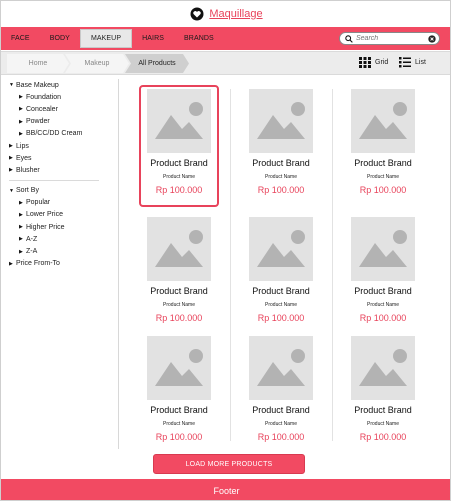 The image size is (451, 501). Describe the element at coordinates (20, 38) in the screenshot. I see `nav-item-face: FACE` at that location.